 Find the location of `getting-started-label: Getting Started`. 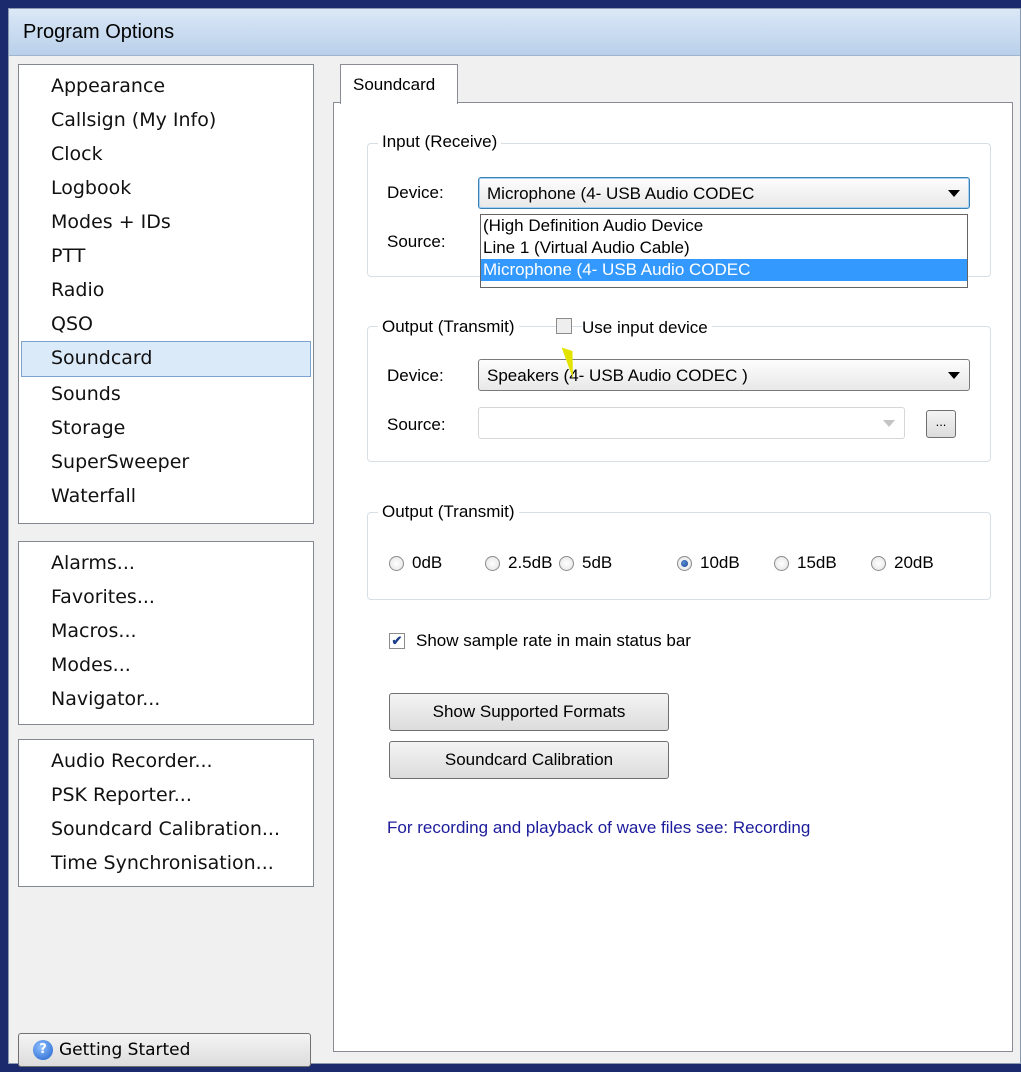

getting-started-label: Getting Started is located at coordinates (125, 1050).